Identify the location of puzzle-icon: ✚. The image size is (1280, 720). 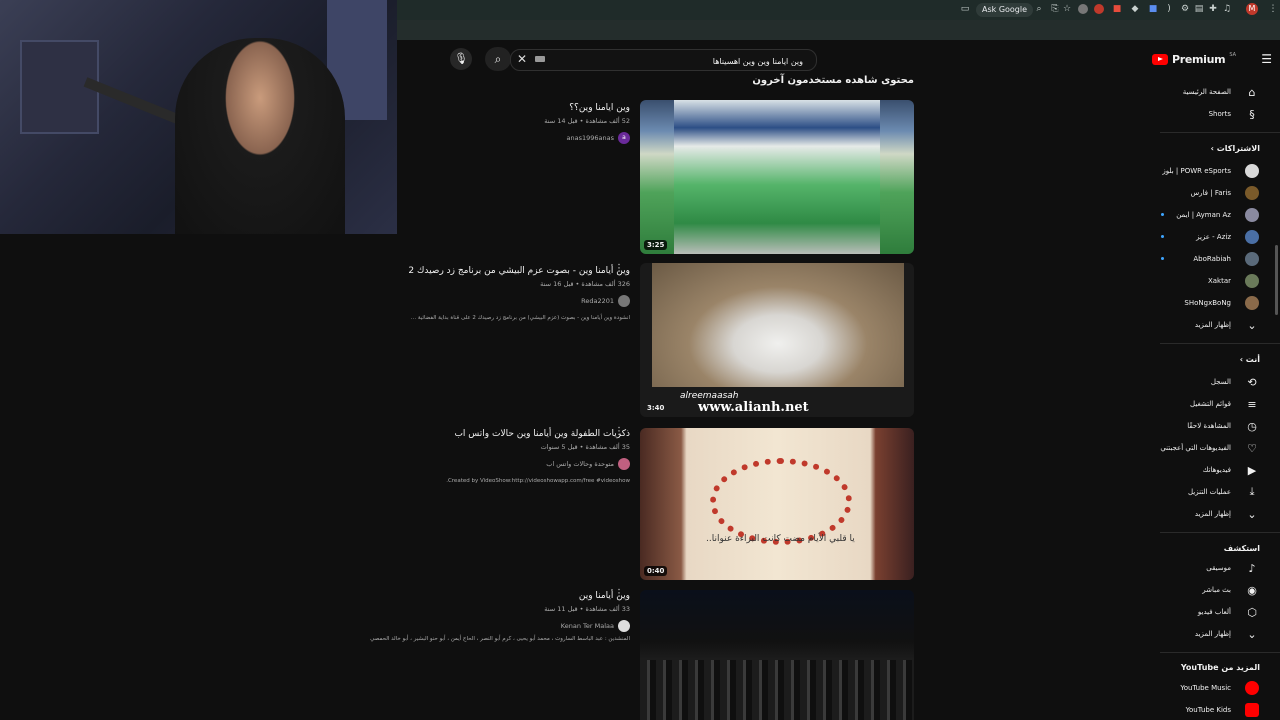
(1213, 9).